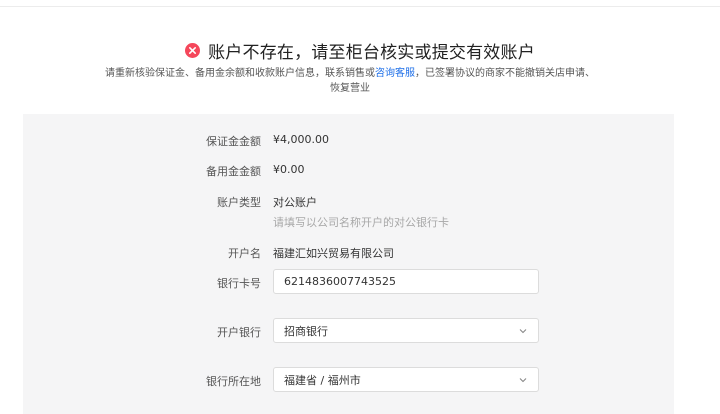 The height and width of the screenshot is (414, 720). I want to click on page-title: 账户不存在，请至柜台核实或提交有效账户, so click(371, 53).